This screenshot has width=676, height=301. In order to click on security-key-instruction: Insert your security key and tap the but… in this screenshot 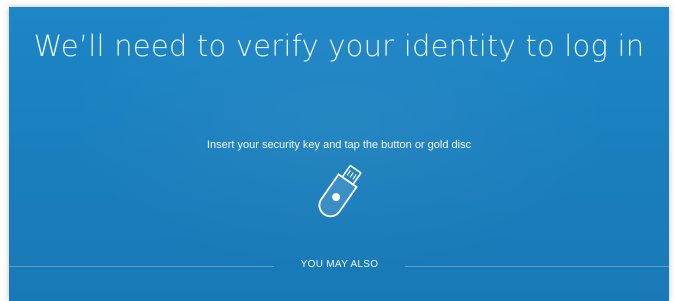, I will do `click(339, 145)`.